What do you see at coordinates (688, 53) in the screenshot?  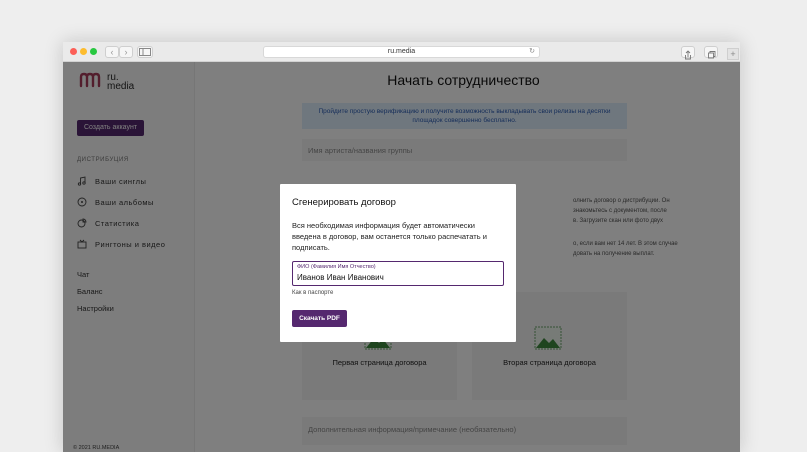 I see `share-icon` at bounding box center [688, 53].